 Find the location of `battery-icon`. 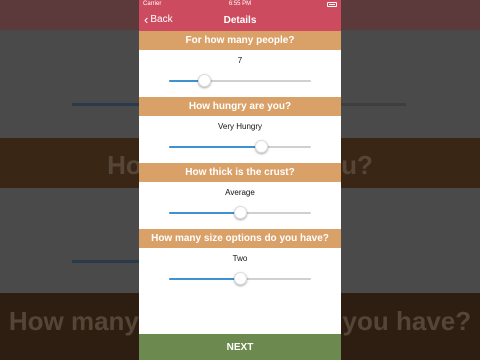

battery-icon is located at coordinates (332, 4).